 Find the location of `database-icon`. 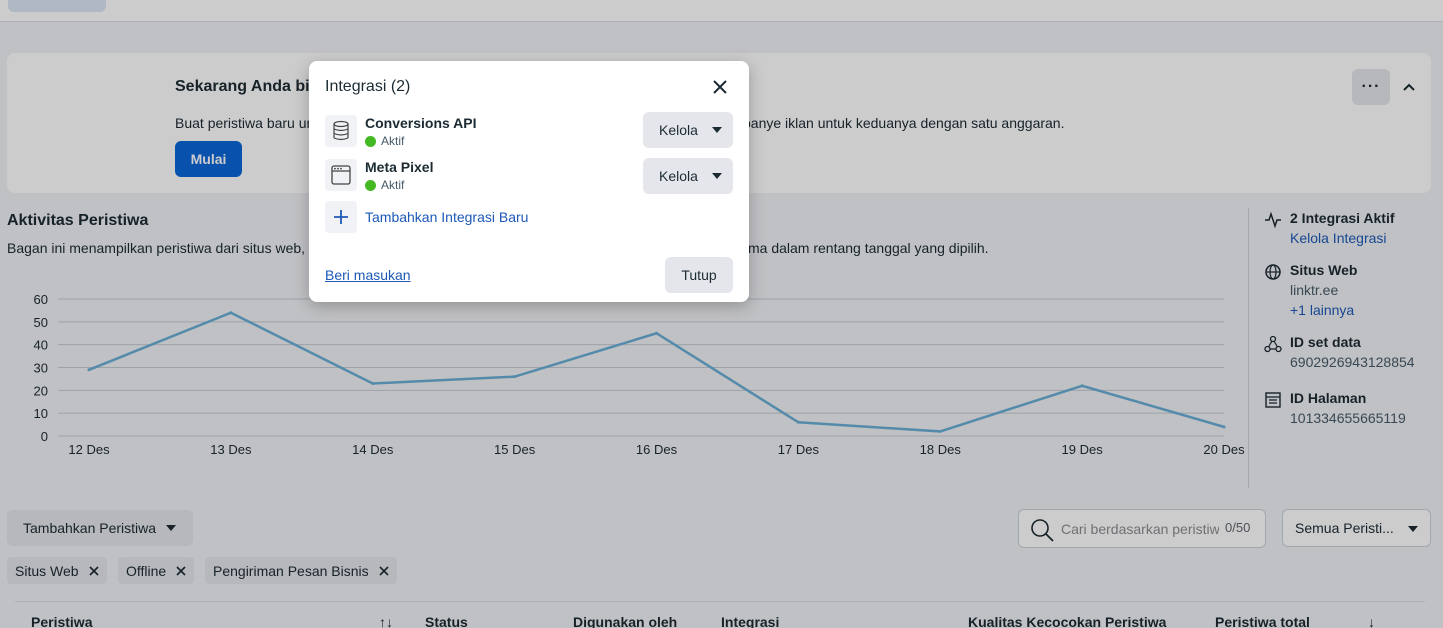

database-icon is located at coordinates (341, 131).